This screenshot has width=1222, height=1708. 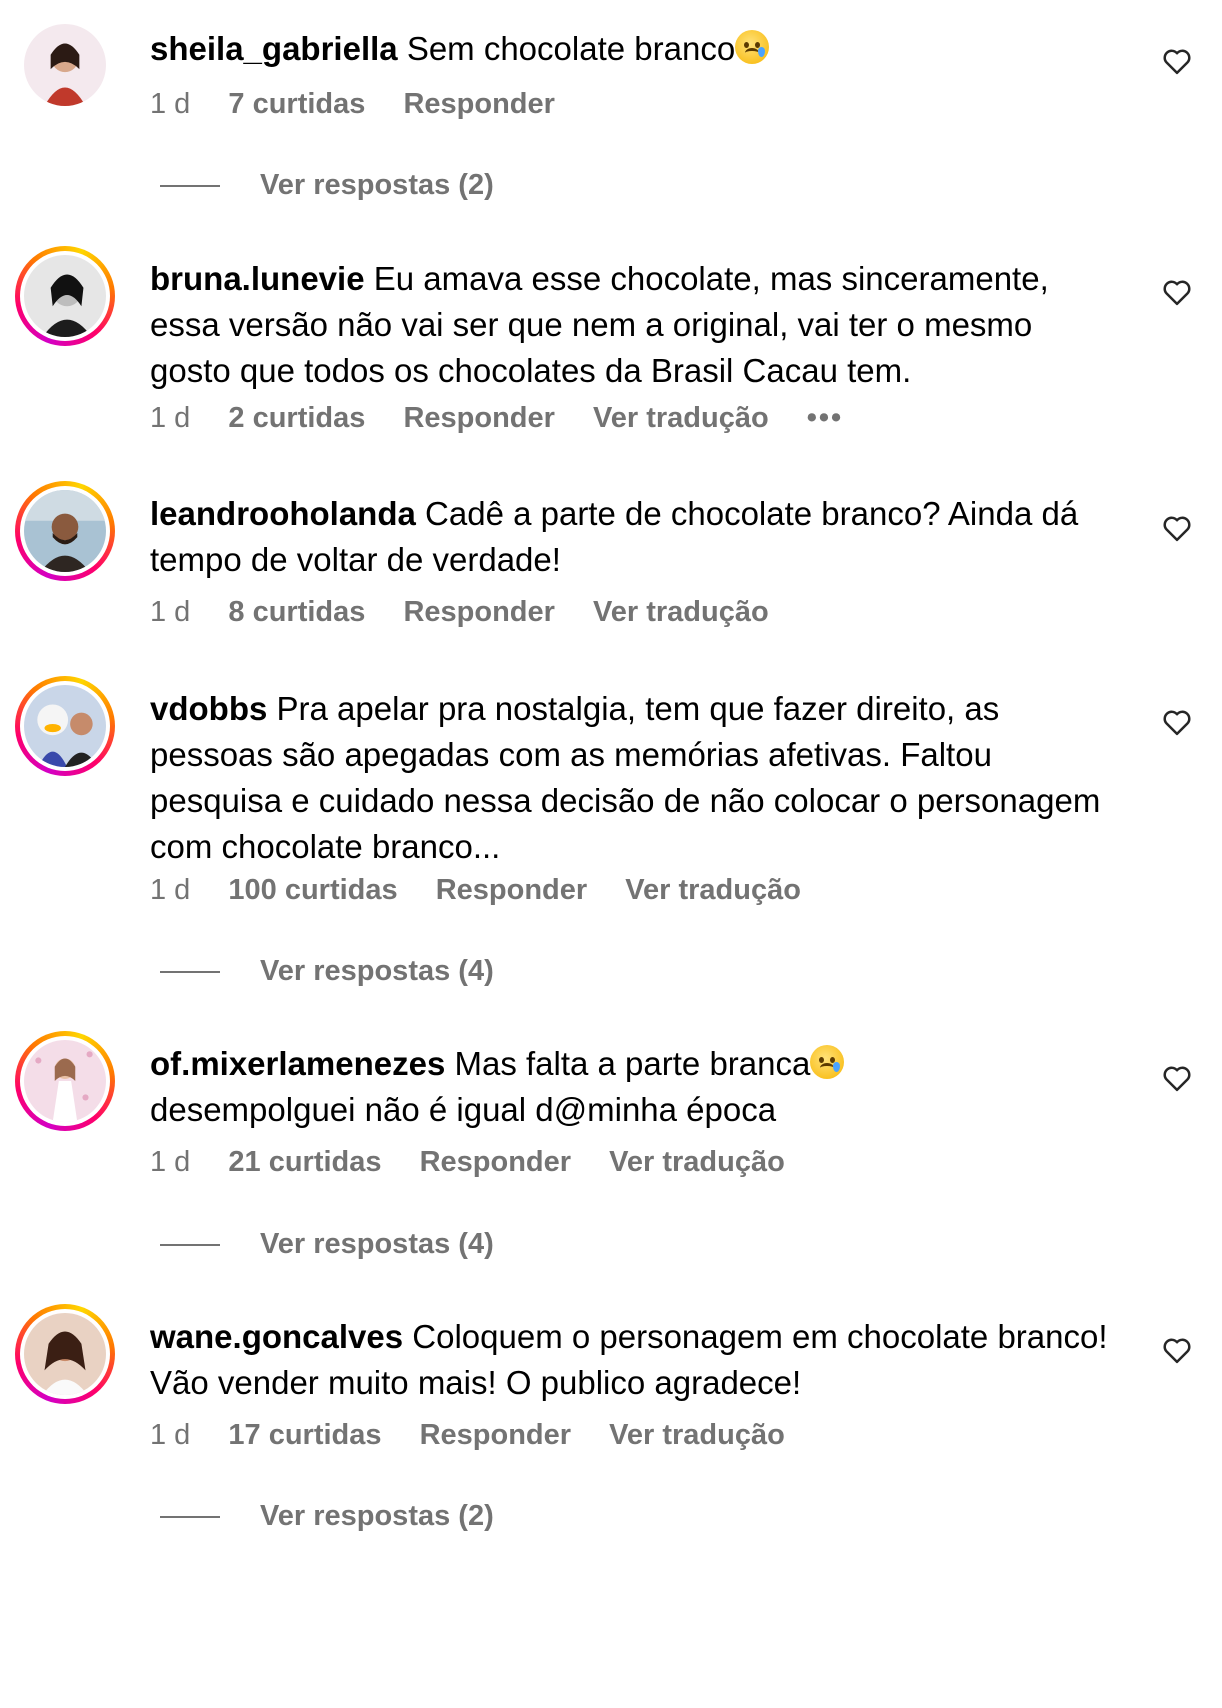 I want to click on username-link: bruna.lunevie, so click(x=257, y=278).